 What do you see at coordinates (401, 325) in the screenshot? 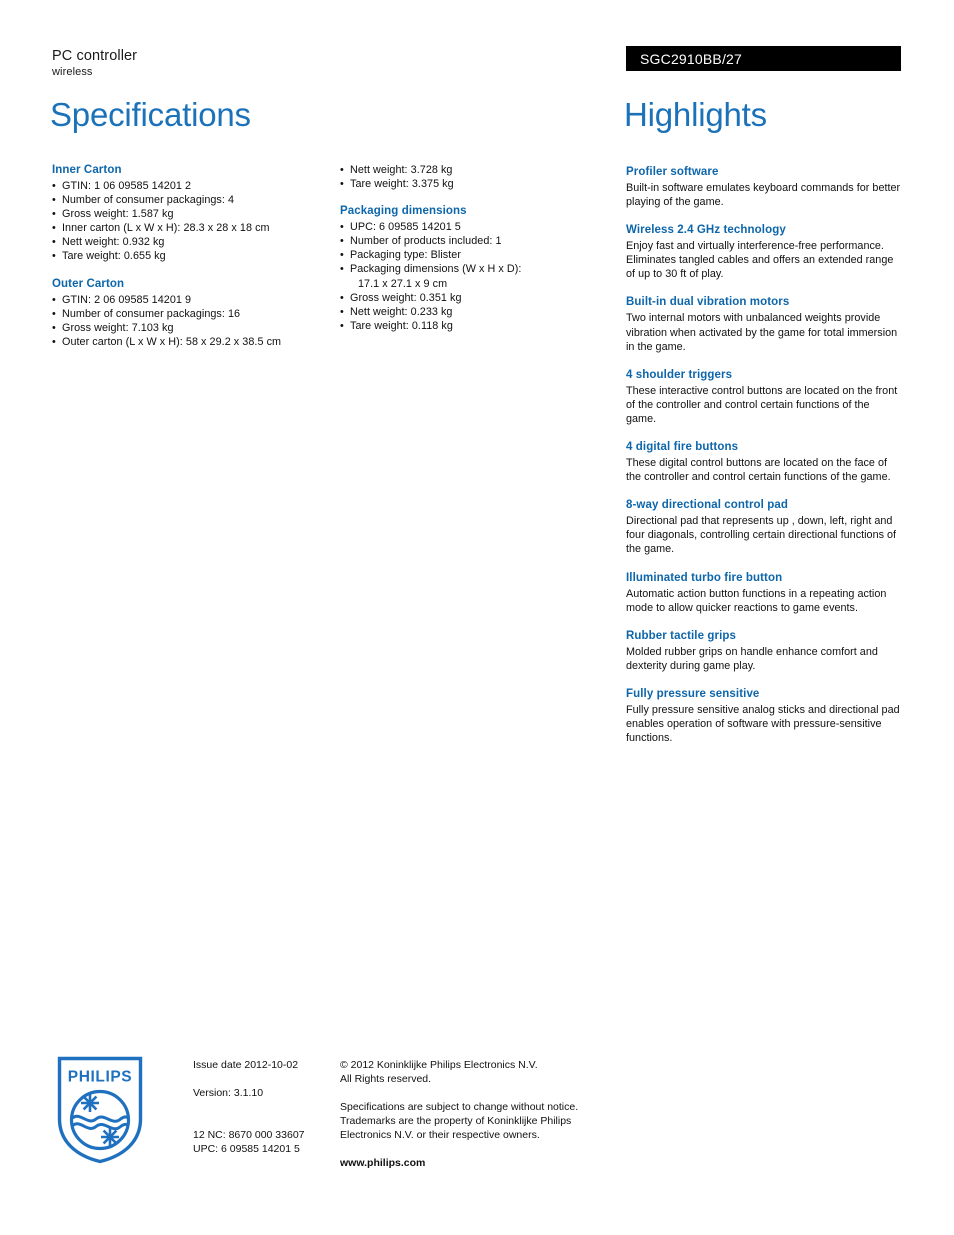
I see `spec-item-text: Tare weight: 0.118 kg` at bounding box center [401, 325].